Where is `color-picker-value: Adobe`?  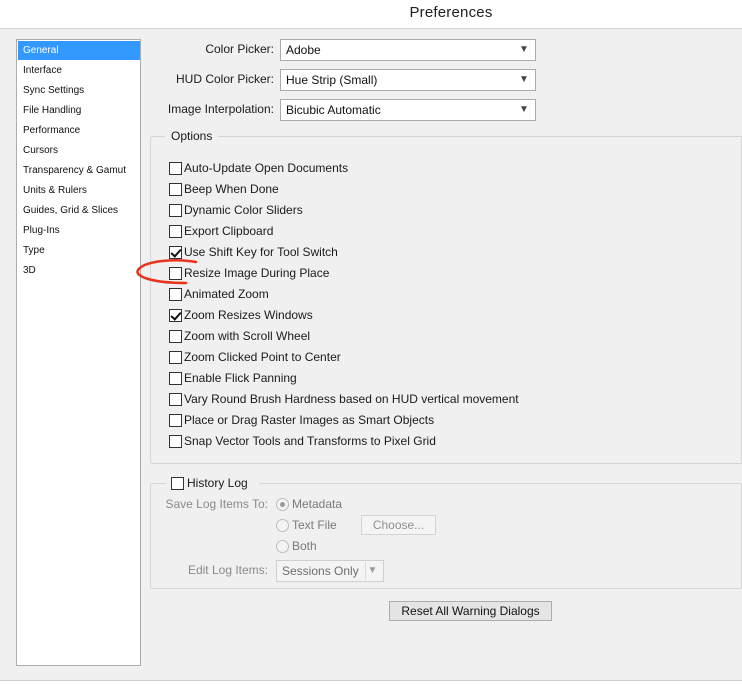 color-picker-value: Adobe is located at coordinates (303, 50).